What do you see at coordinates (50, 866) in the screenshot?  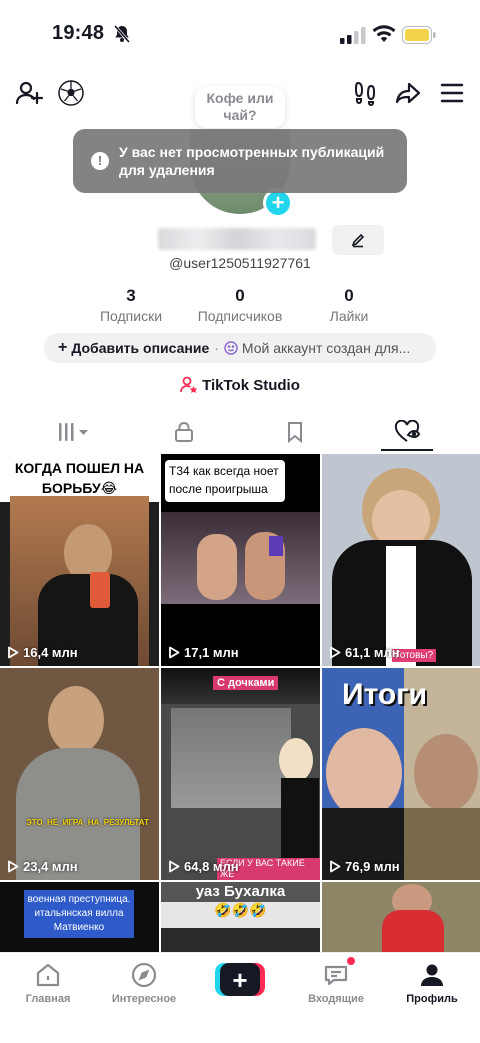 I see `view-count-text: 23,4 млн` at bounding box center [50, 866].